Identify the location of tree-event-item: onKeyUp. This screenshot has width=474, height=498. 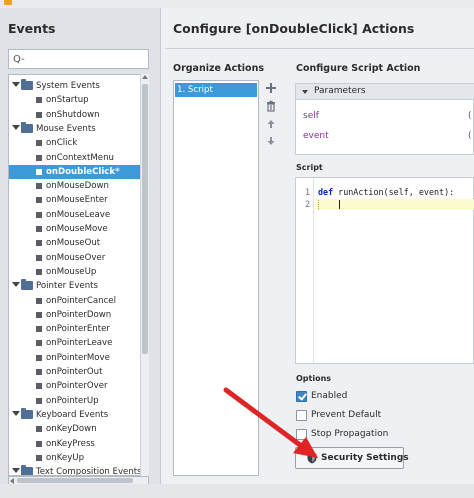
(75, 458).